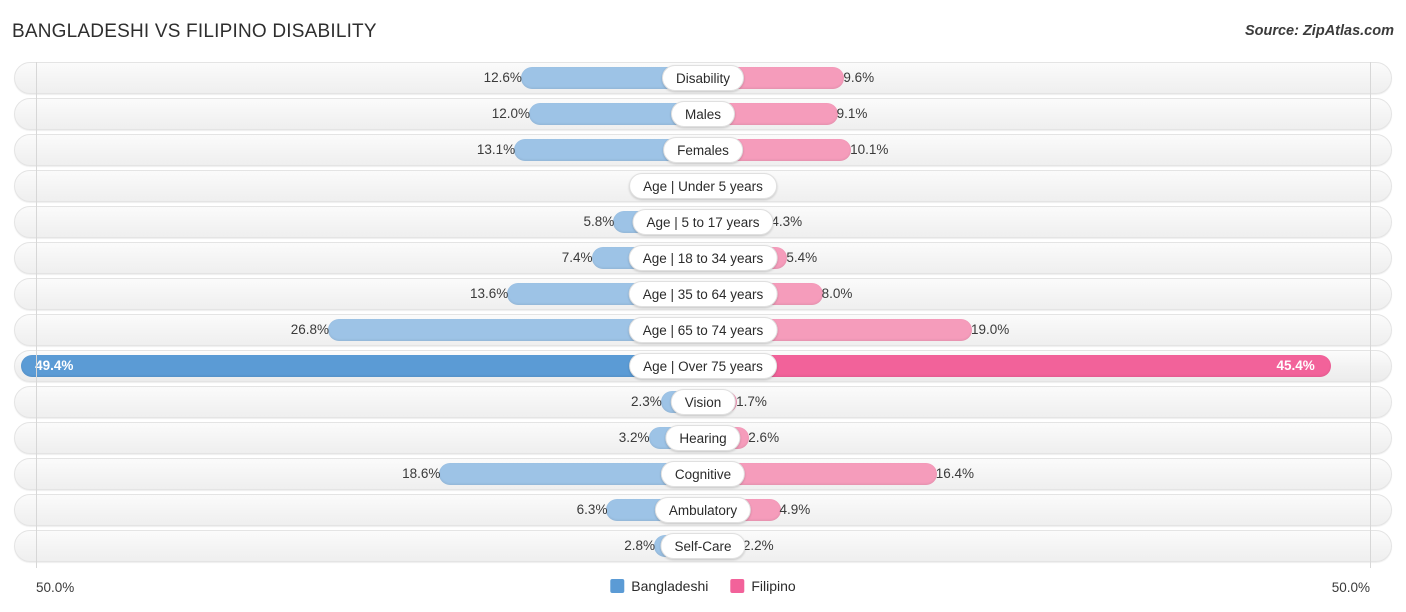  I want to click on chart-row: 13.6% 8.0% Age | 35 to 64 years, so click(703, 294).